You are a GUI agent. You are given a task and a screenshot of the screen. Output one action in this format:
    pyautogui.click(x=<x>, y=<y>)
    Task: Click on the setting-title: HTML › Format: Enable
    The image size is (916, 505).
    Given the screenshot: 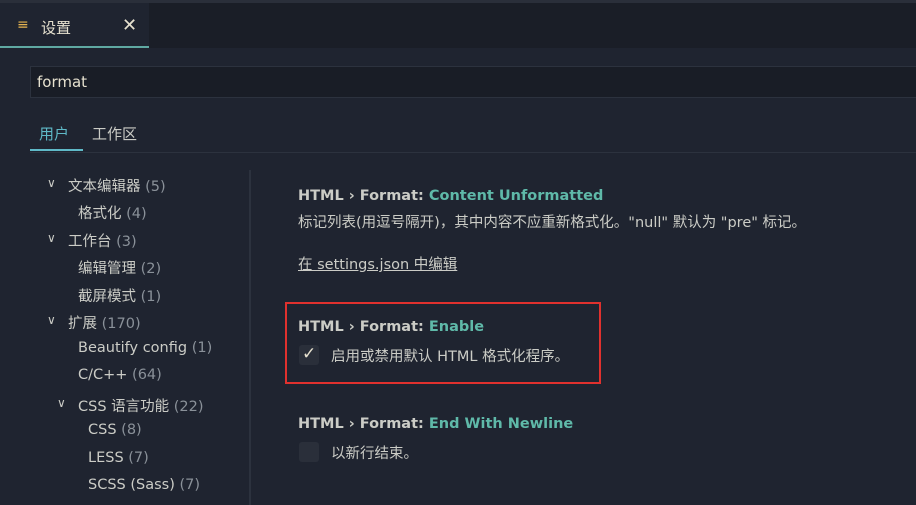 What is the action you would take?
    pyautogui.click(x=391, y=327)
    